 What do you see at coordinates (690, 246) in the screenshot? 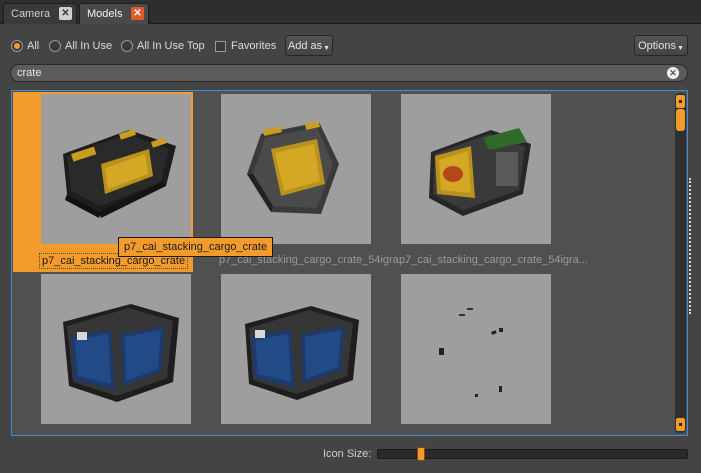
I see `resize-grip` at bounding box center [690, 246].